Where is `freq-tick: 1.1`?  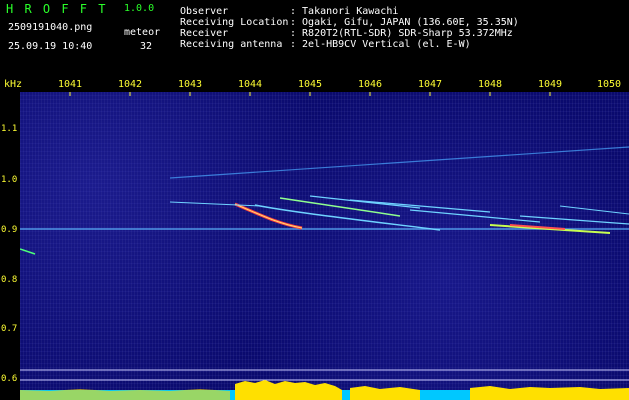 freq-tick: 1.1 is located at coordinates (9, 129).